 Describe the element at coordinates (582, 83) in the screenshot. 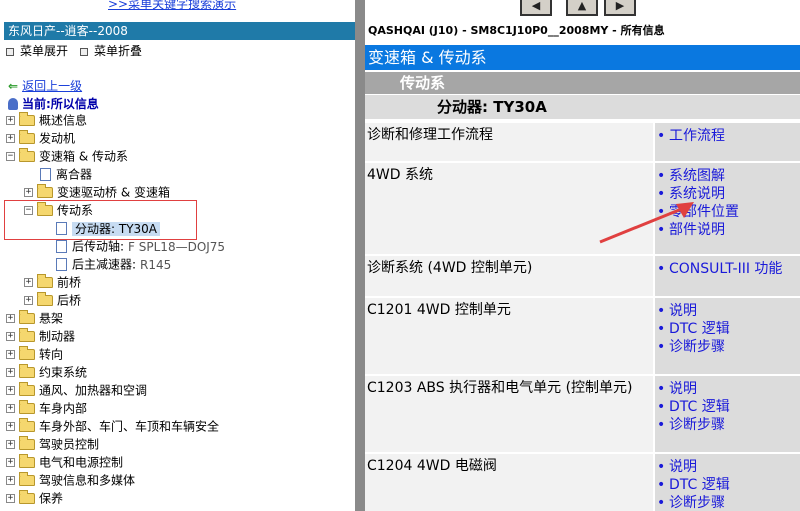

I see `page-subtitle: 传动系` at that location.